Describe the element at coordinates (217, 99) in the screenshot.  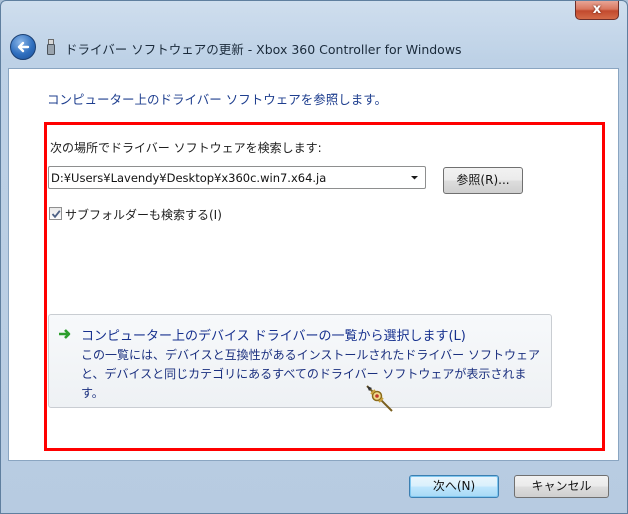
I see `page-subtitle: コンピューター上のドライバー ソフトウェアを参照します。` at that location.